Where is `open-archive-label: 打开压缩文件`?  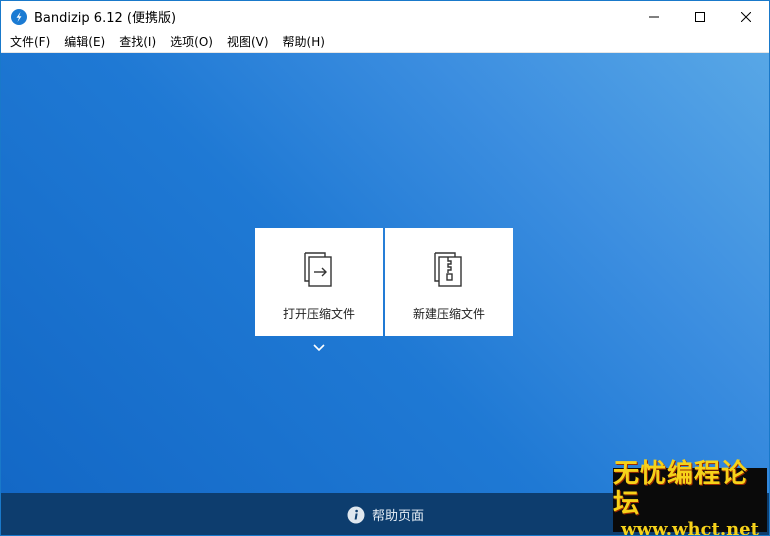 open-archive-label: 打开压缩文件 is located at coordinates (318, 314).